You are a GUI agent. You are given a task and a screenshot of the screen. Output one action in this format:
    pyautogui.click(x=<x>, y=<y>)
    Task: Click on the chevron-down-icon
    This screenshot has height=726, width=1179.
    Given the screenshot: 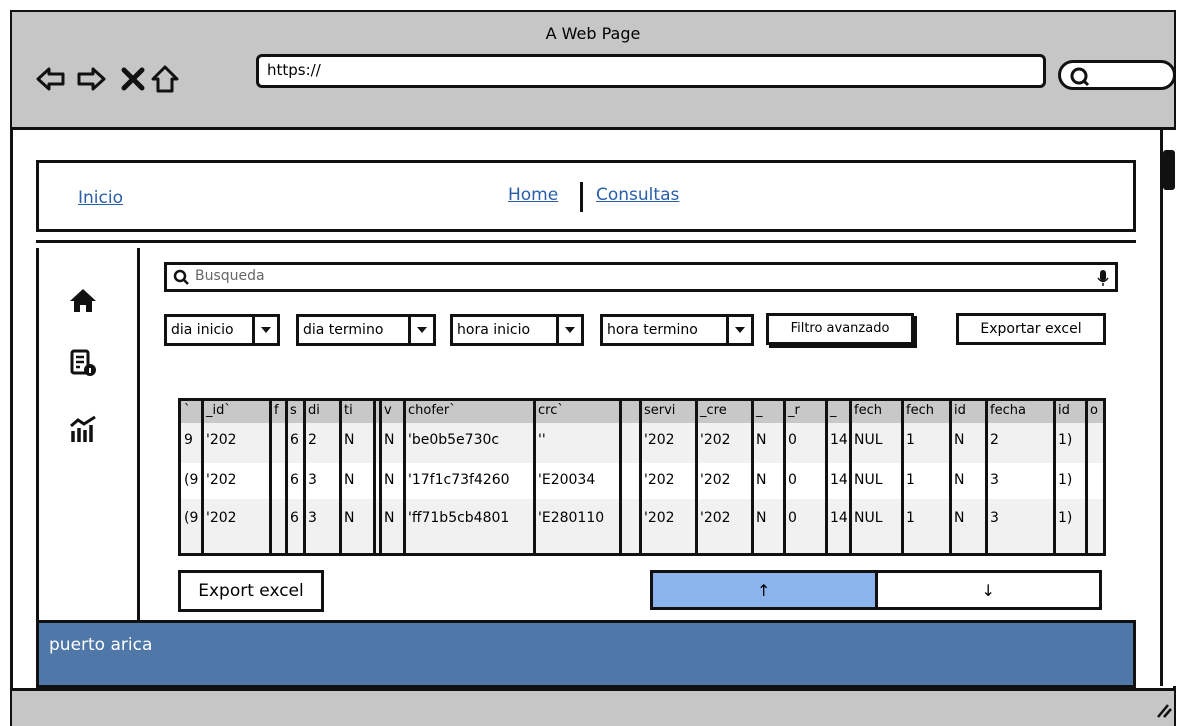 What is the action you would take?
    pyautogui.click(x=420, y=330)
    